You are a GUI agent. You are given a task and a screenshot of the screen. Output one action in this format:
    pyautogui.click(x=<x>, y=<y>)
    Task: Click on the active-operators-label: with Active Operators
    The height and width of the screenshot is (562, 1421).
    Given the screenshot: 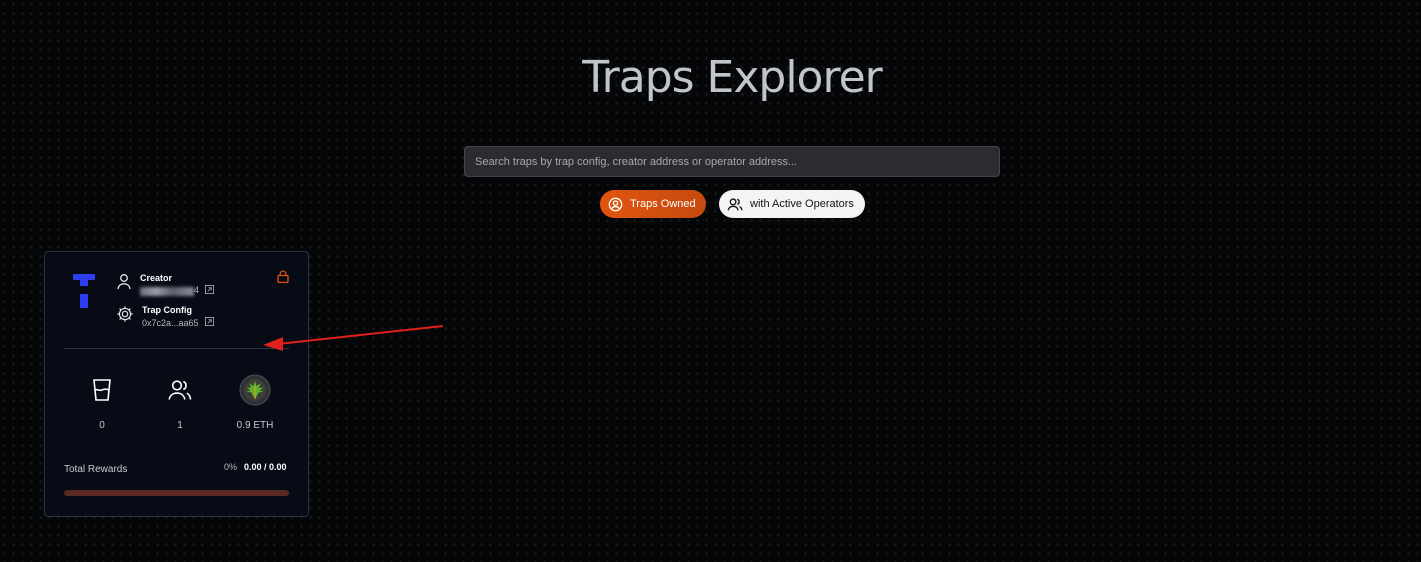 What is the action you would take?
    pyautogui.click(x=802, y=204)
    